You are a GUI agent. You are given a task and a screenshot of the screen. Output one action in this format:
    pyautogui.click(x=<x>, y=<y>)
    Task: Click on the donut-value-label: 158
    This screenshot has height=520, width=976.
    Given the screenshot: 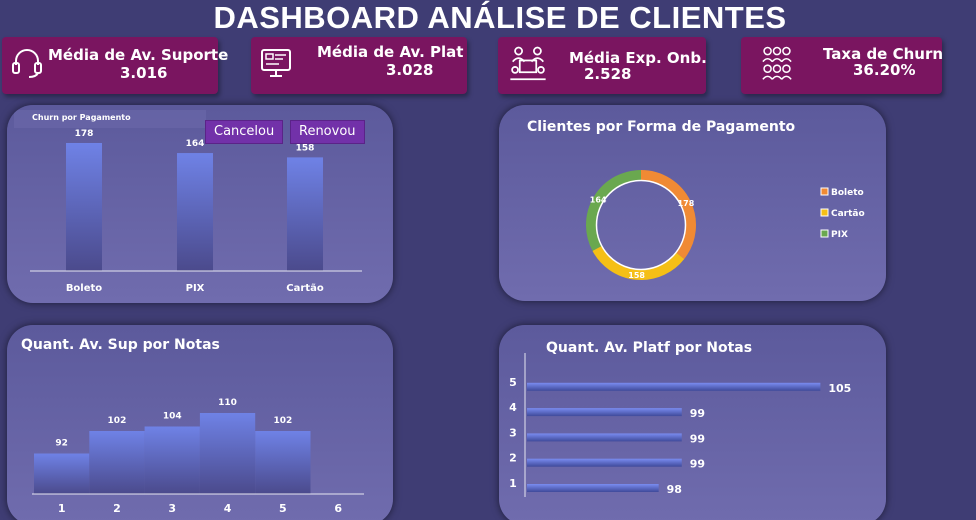 What is the action you would take?
    pyautogui.click(x=636, y=275)
    